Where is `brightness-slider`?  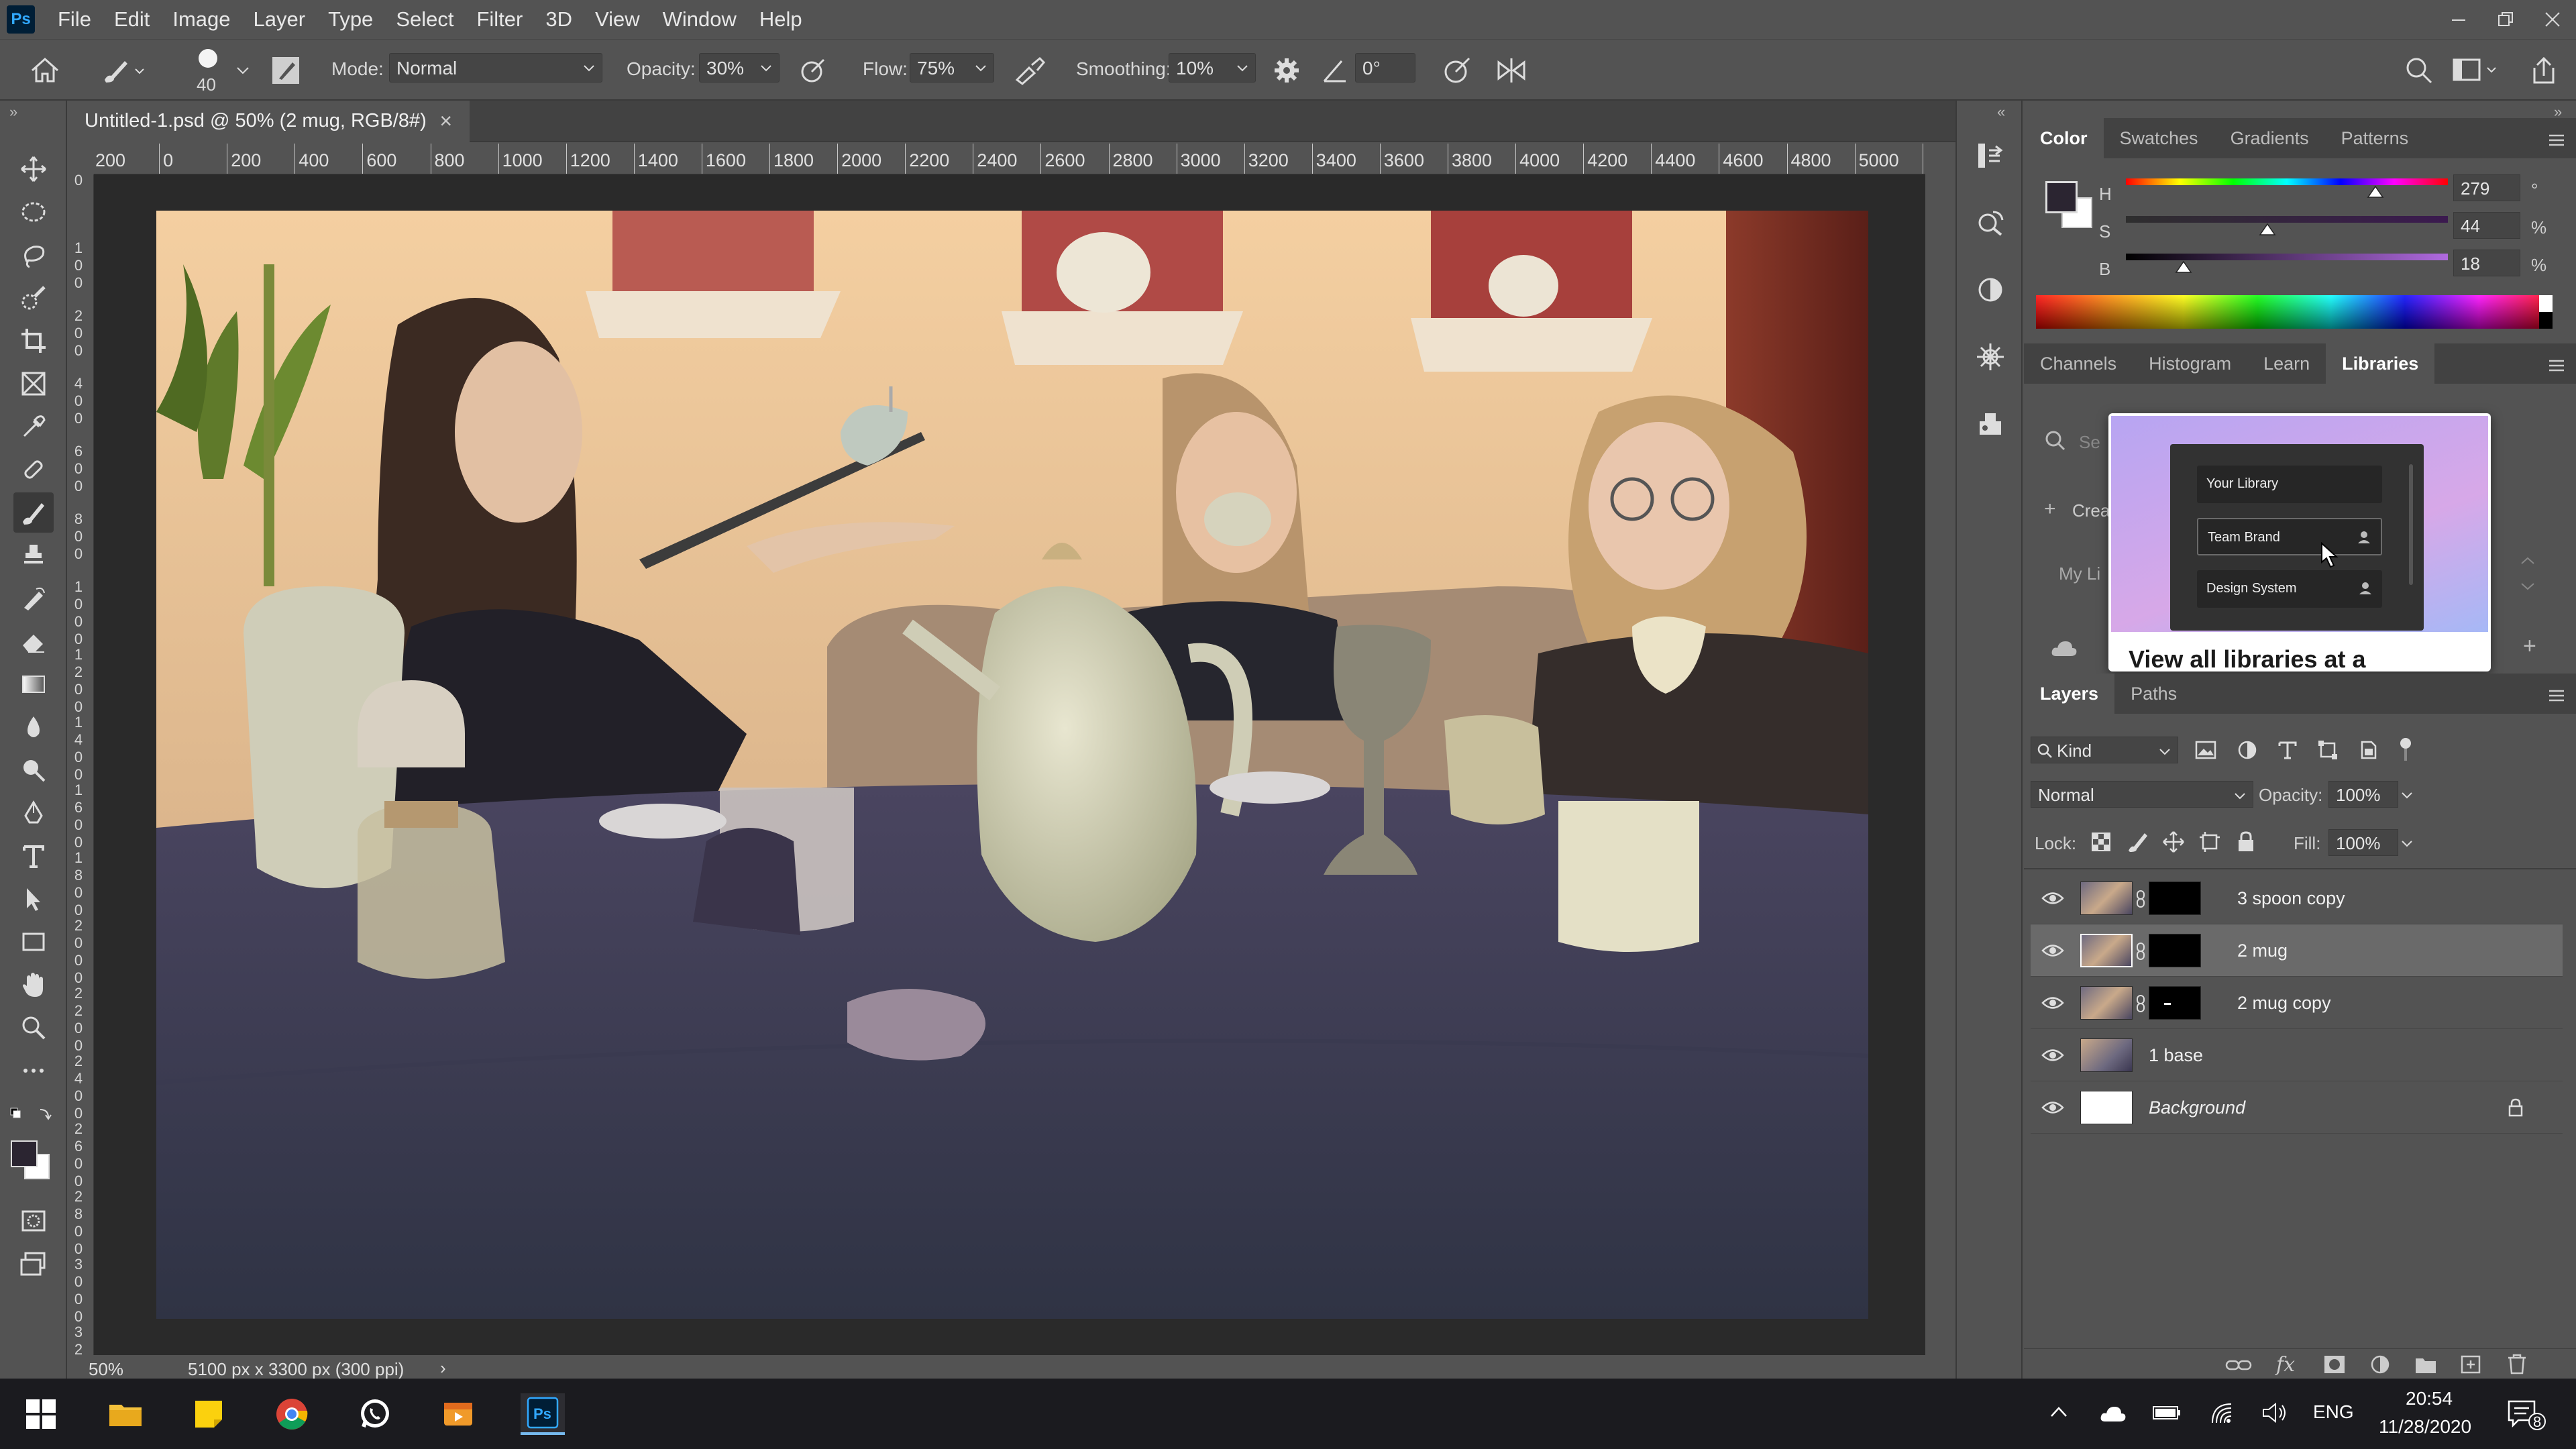
brightness-slider is located at coordinates (2287, 257).